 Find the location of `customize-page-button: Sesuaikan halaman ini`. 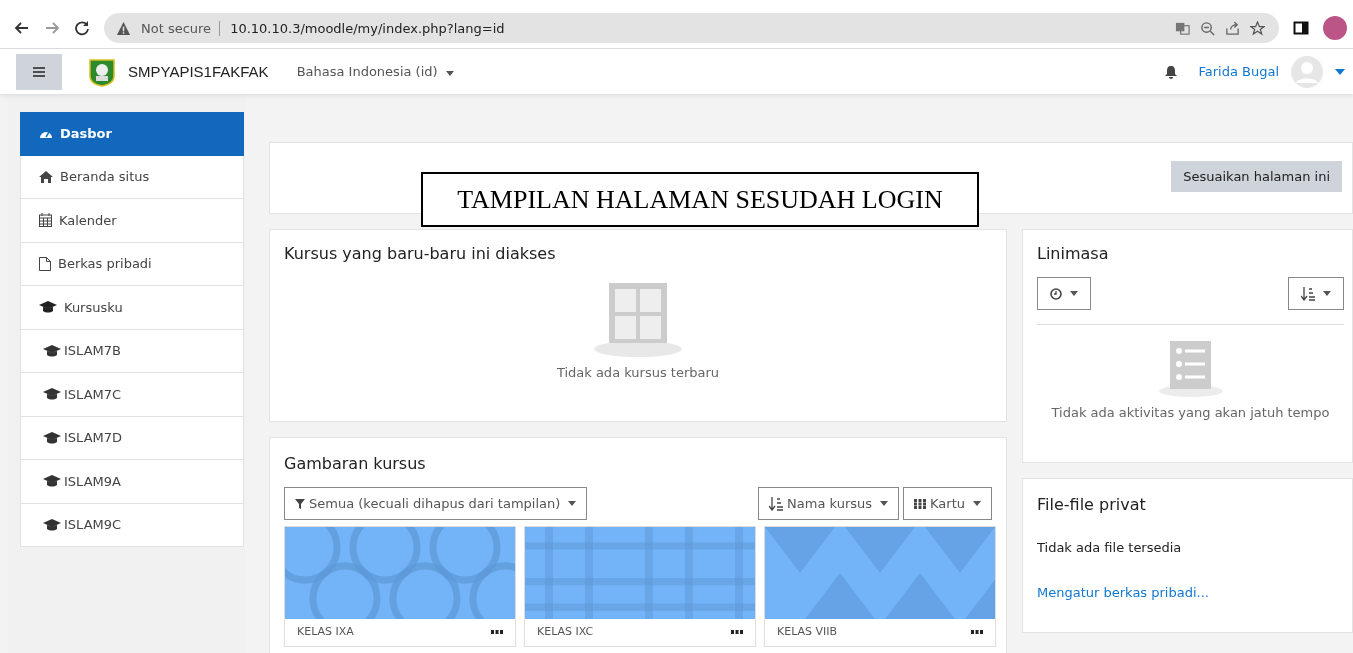

customize-page-button: Sesuaikan halaman ini is located at coordinates (1256, 176).